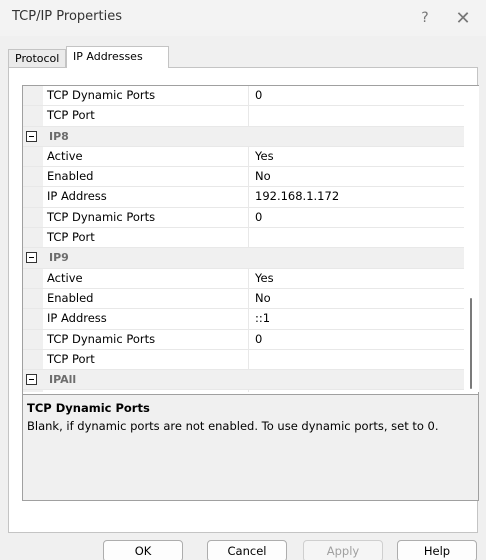 The image size is (486, 560). I want to click on vertical-scrollbar, so click(471, 239).